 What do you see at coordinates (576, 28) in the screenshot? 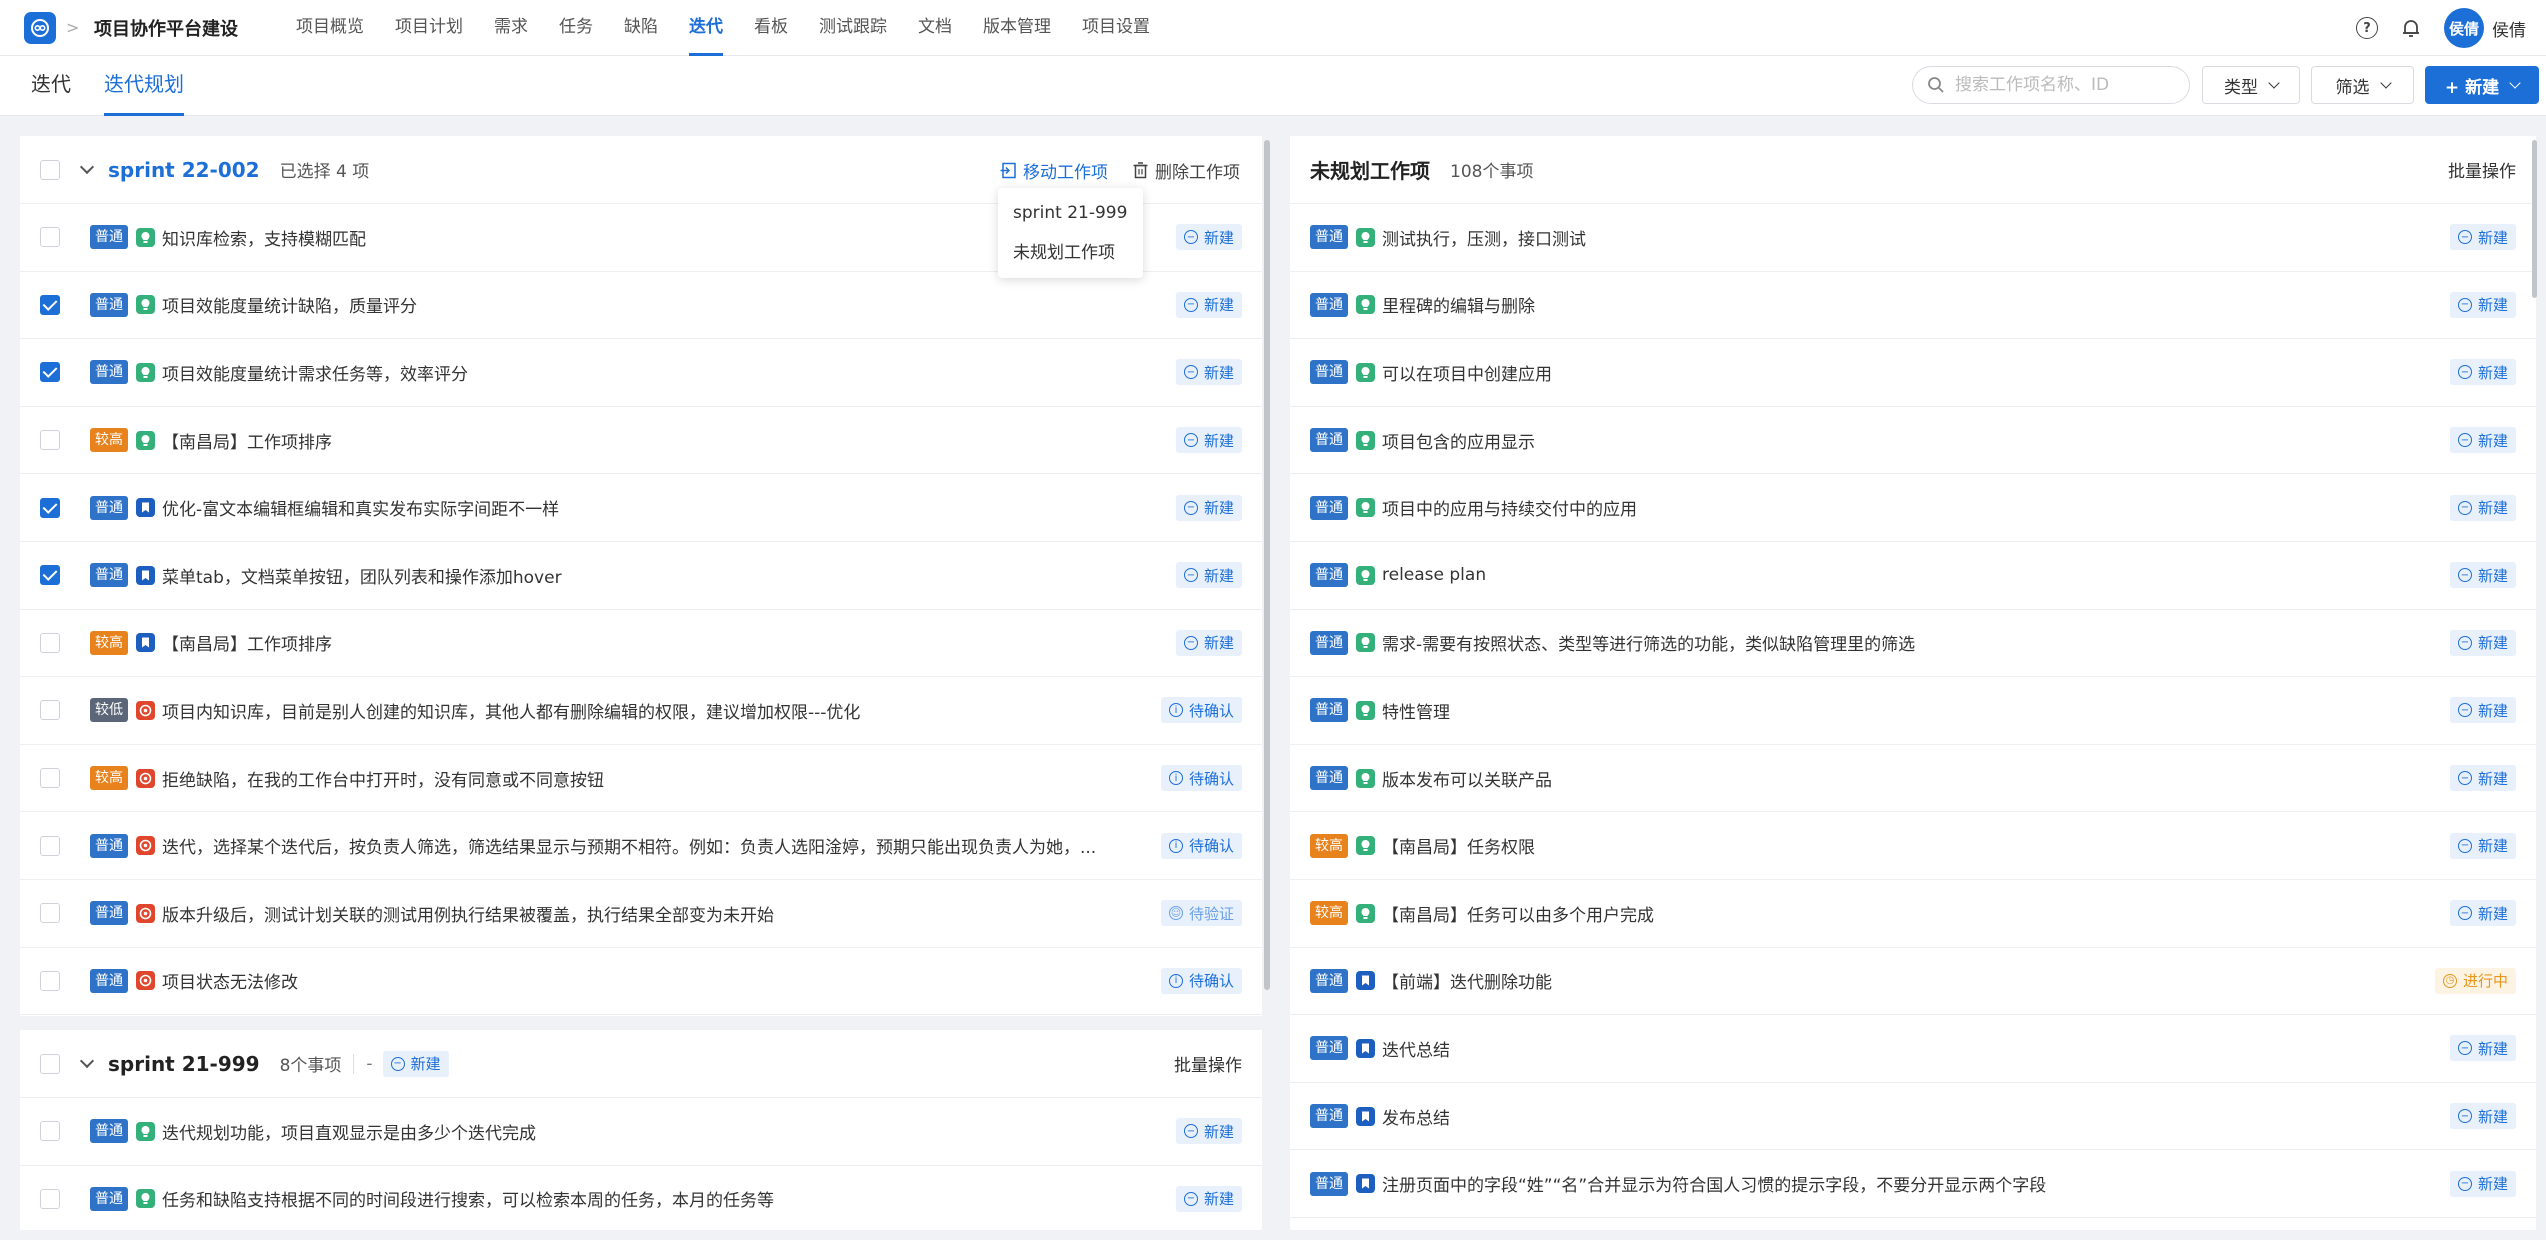
I see `nav-item: 任务` at bounding box center [576, 28].